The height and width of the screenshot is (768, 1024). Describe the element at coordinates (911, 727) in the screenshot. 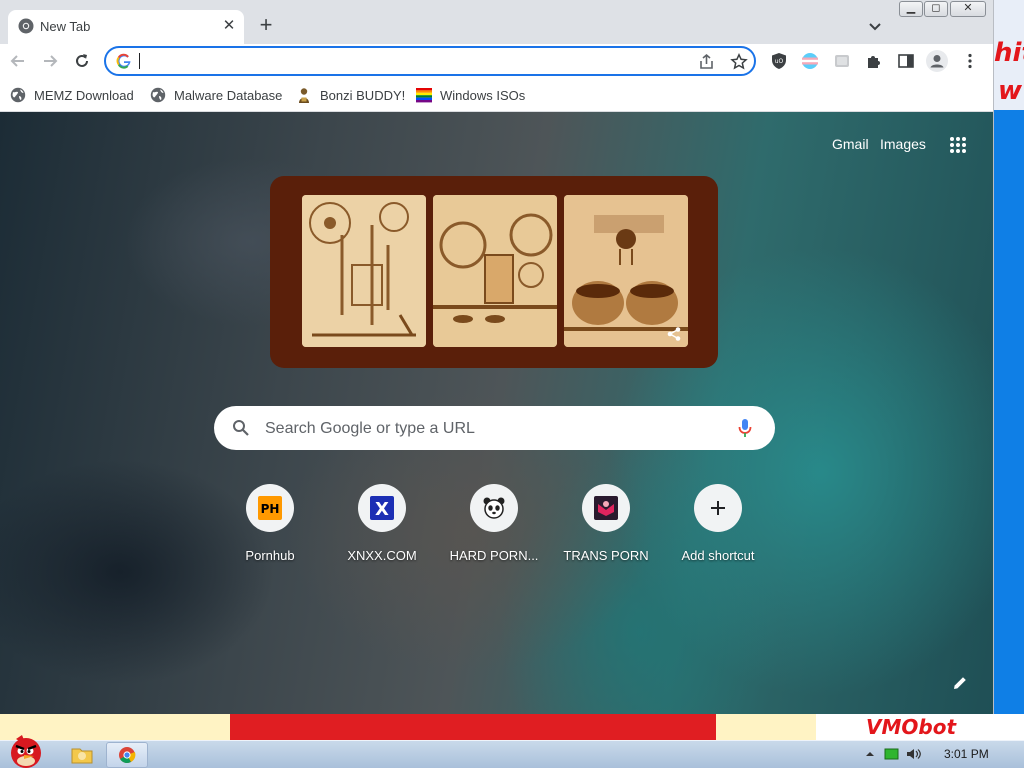

I see `wallpaper-scrawl-bottom: VMObot` at that location.